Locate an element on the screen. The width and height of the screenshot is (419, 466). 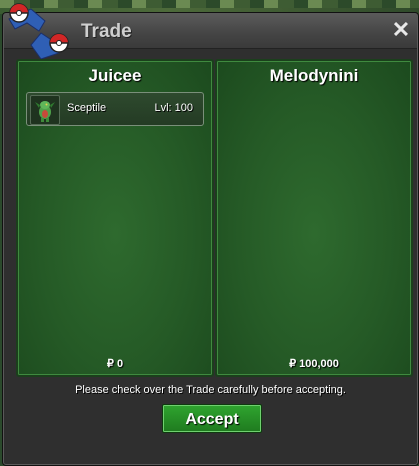
sceptile-sprite-icon is located at coordinates (45, 110).